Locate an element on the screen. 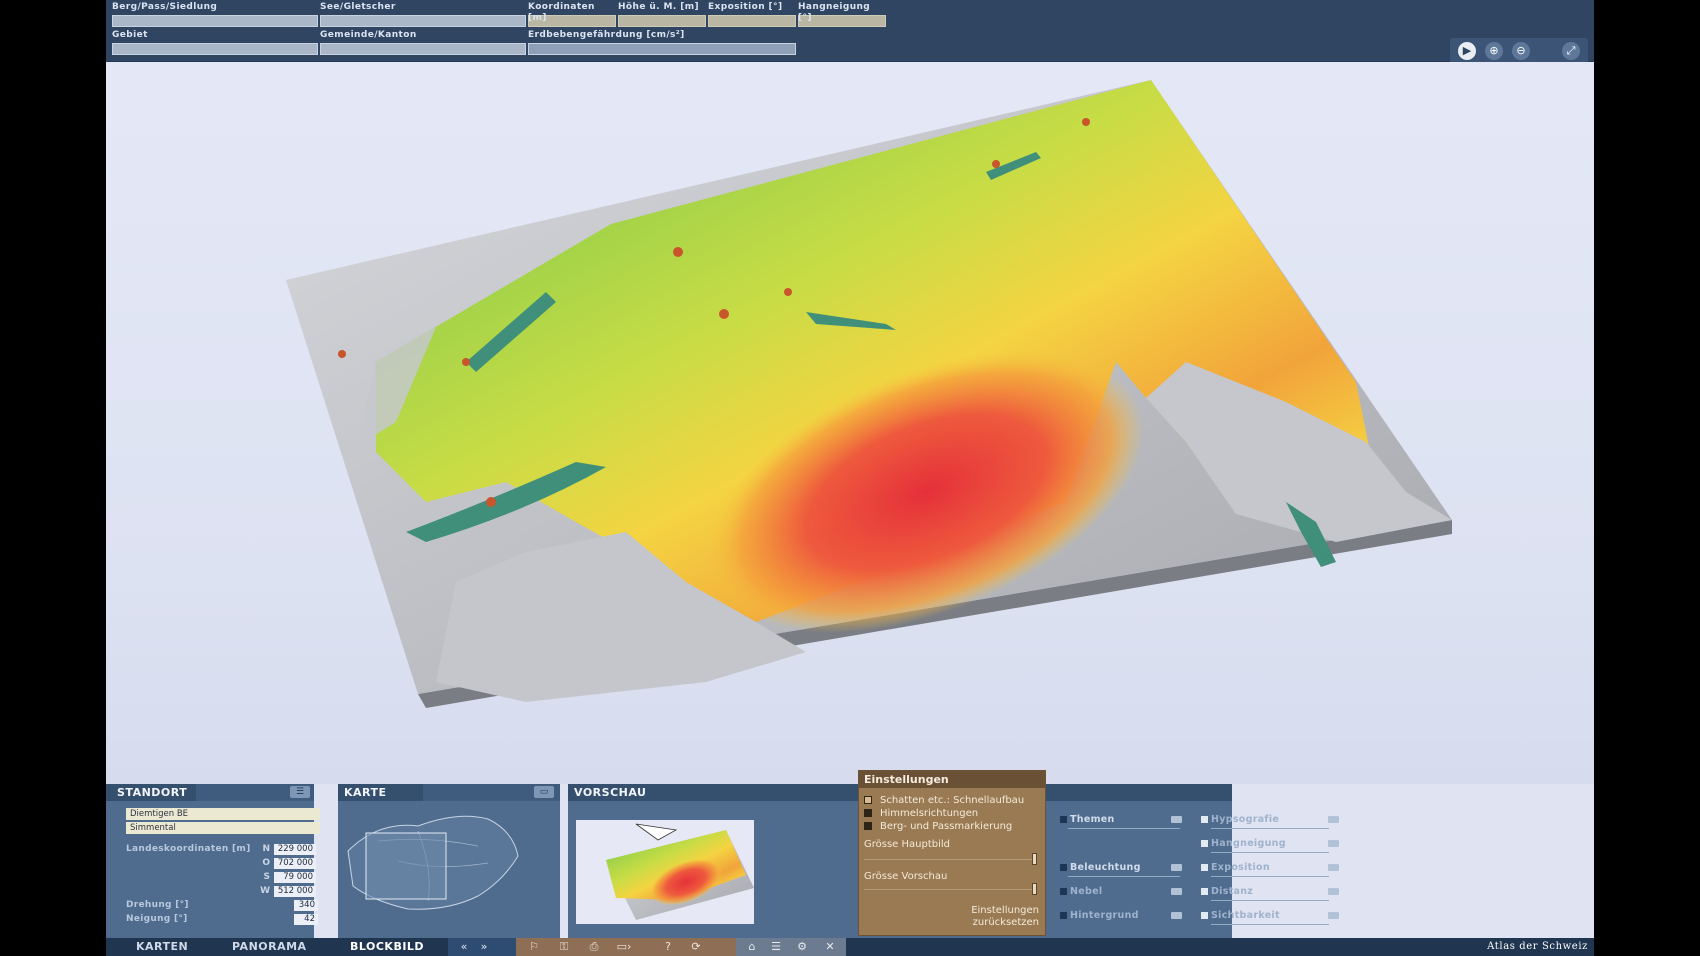 Image resolution: width=1700 pixels, height=956 pixels. layer-label: Exposition is located at coordinates (1240, 867).